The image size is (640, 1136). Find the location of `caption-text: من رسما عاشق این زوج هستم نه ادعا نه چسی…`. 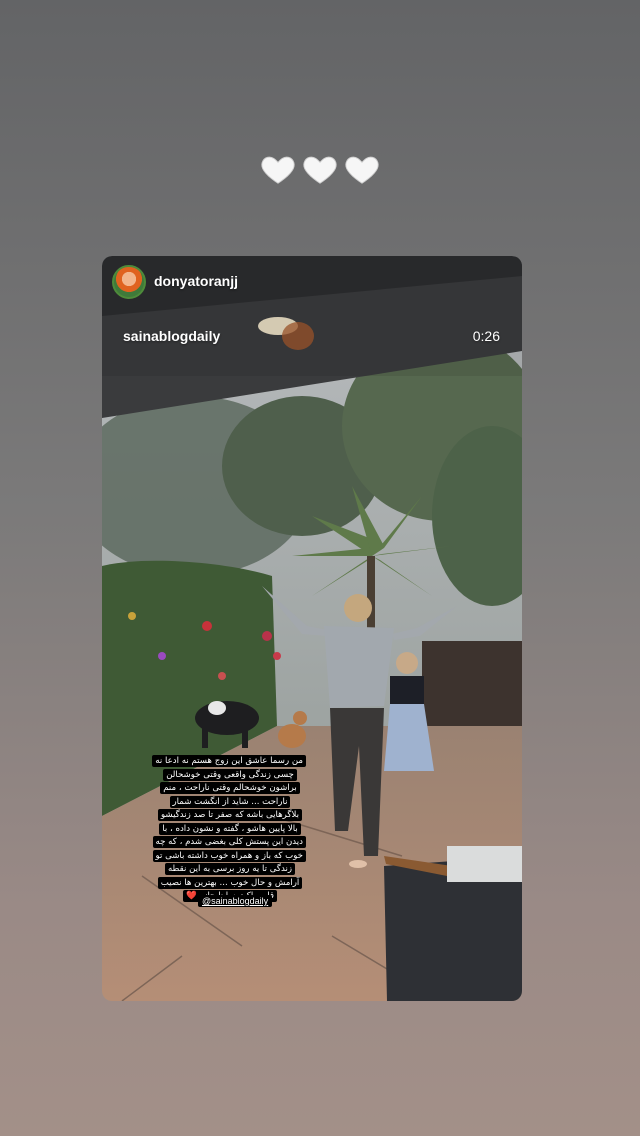

caption-text: من رسما عاشق این زوج هستم نه ادعا نه چسی… is located at coordinates (229, 828).